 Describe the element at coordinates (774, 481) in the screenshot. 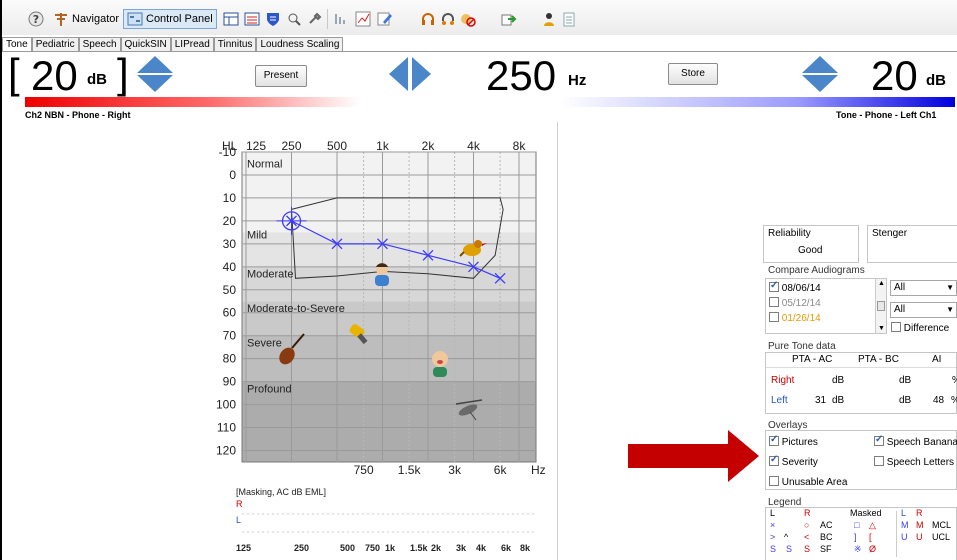

I see `overlay-unusable-area-checkbox` at that location.